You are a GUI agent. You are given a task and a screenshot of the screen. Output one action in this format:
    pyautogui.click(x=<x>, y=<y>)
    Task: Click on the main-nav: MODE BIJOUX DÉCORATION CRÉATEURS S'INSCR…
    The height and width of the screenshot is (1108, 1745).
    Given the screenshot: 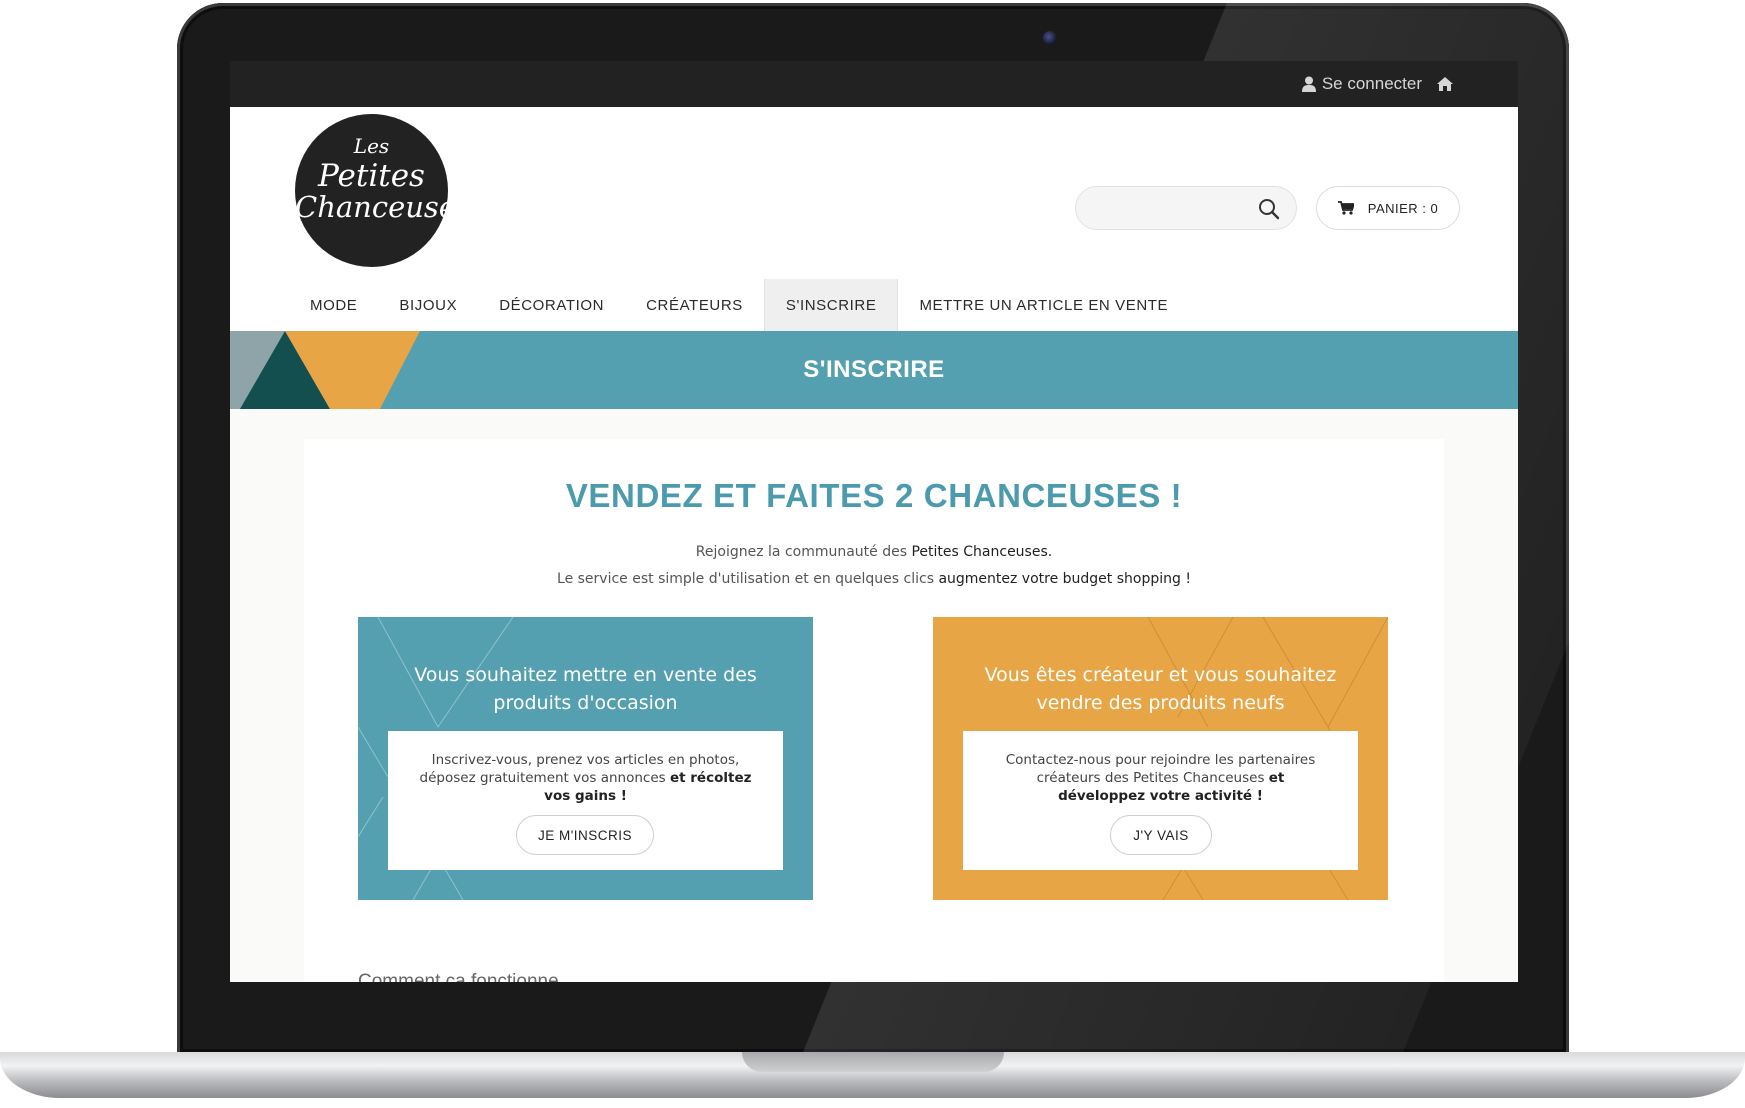 What is the action you would take?
    pyautogui.click(x=874, y=305)
    